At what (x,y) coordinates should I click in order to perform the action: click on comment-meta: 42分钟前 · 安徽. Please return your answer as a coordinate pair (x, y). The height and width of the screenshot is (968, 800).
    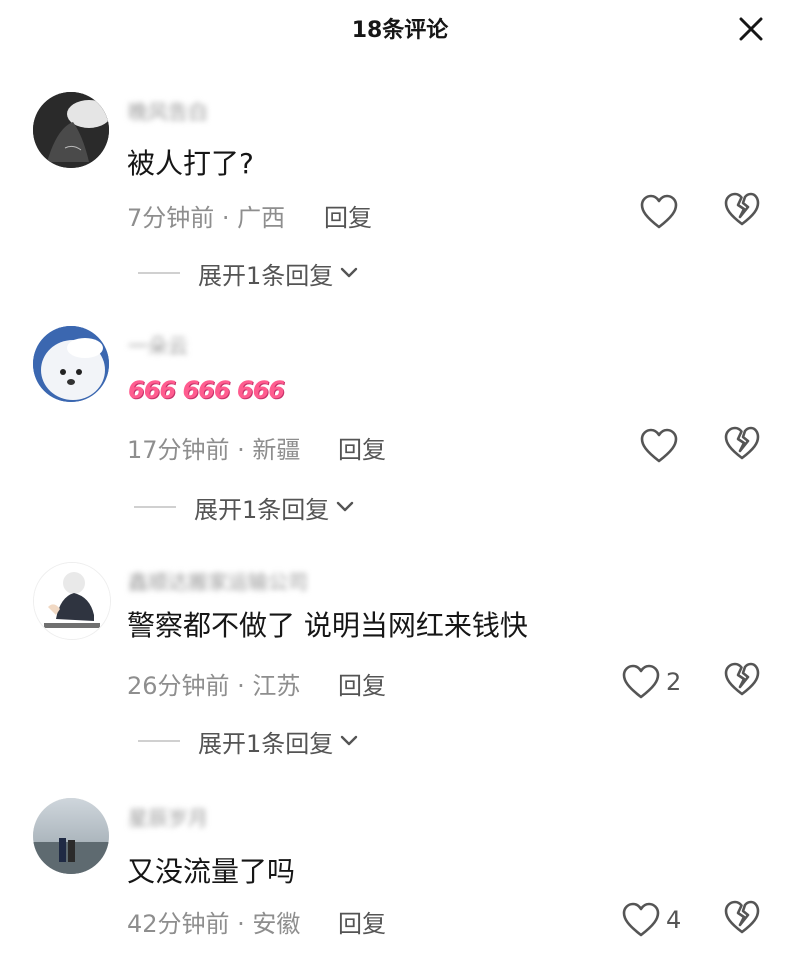
    Looking at the image, I should click on (214, 924).